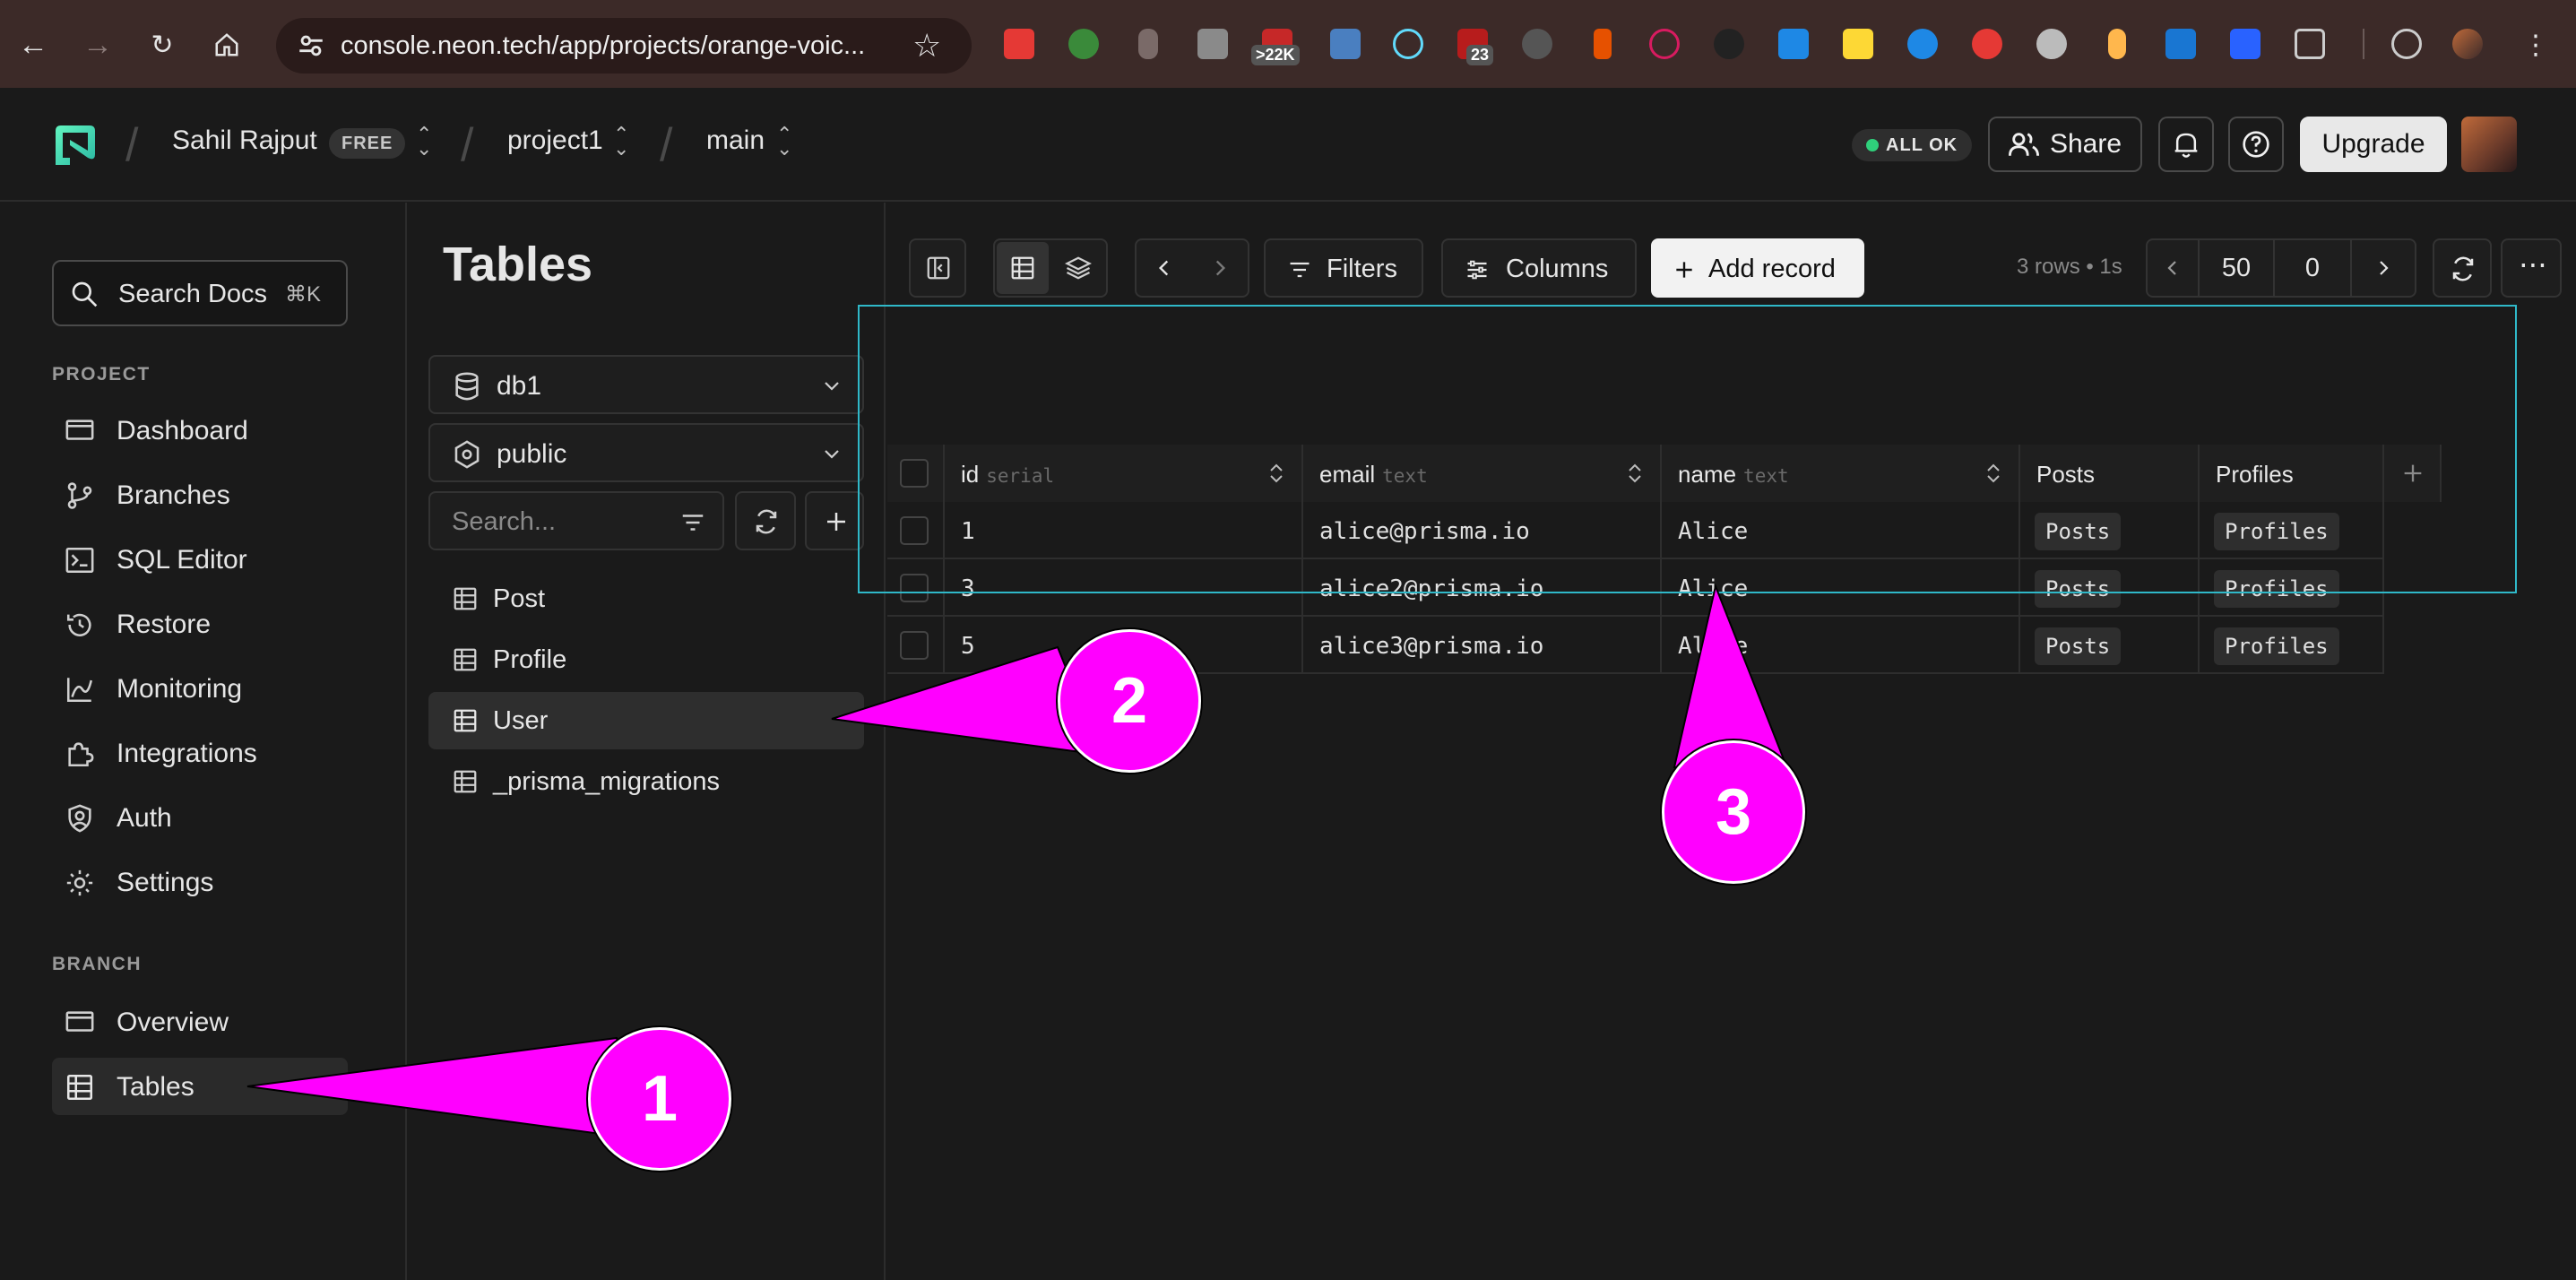 The height and width of the screenshot is (1280, 2576). What do you see at coordinates (692, 522) in the screenshot?
I see `filter-icon` at bounding box center [692, 522].